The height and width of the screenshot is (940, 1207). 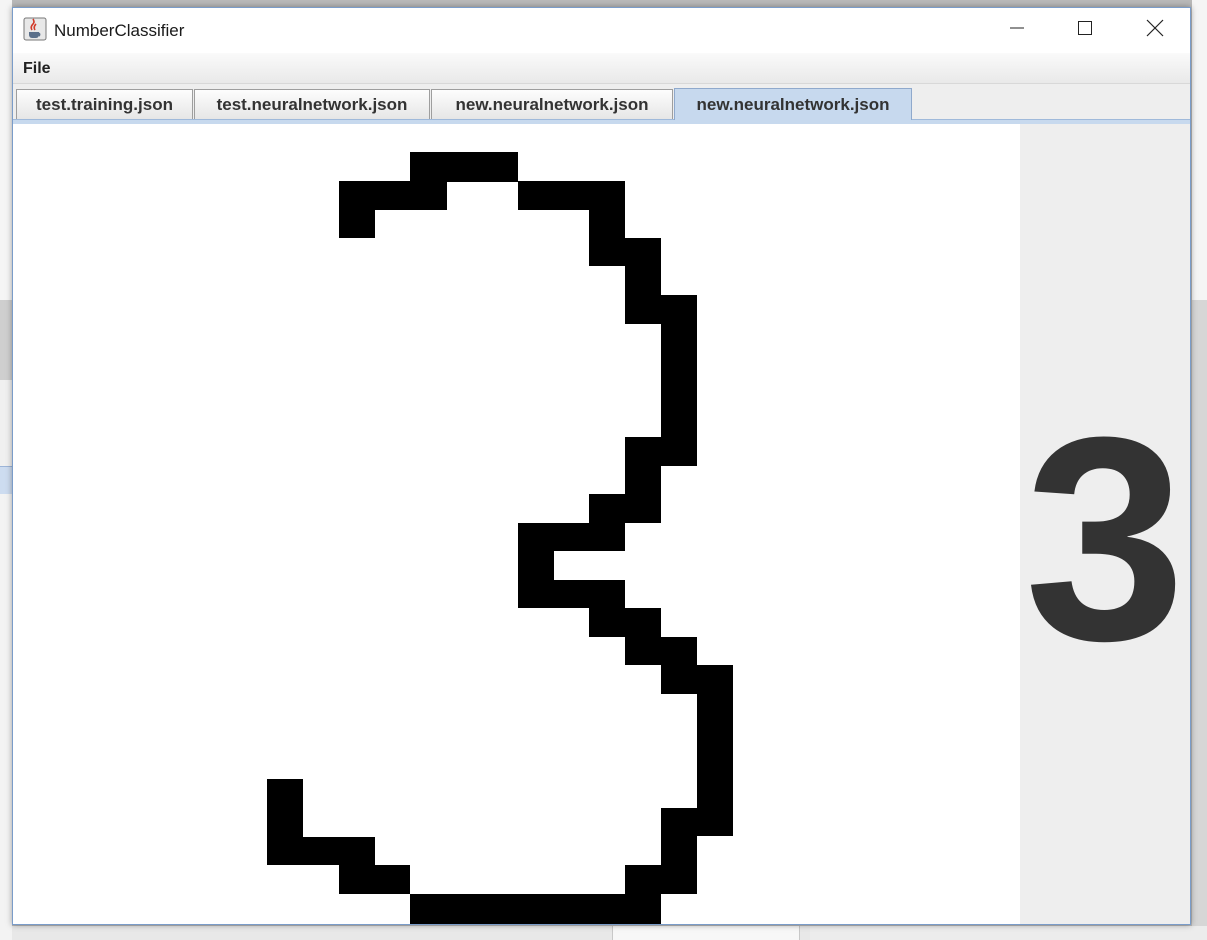 What do you see at coordinates (35, 29) in the screenshot?
I see `java-coffee-cup-icon` at bounding box center [35, 29].